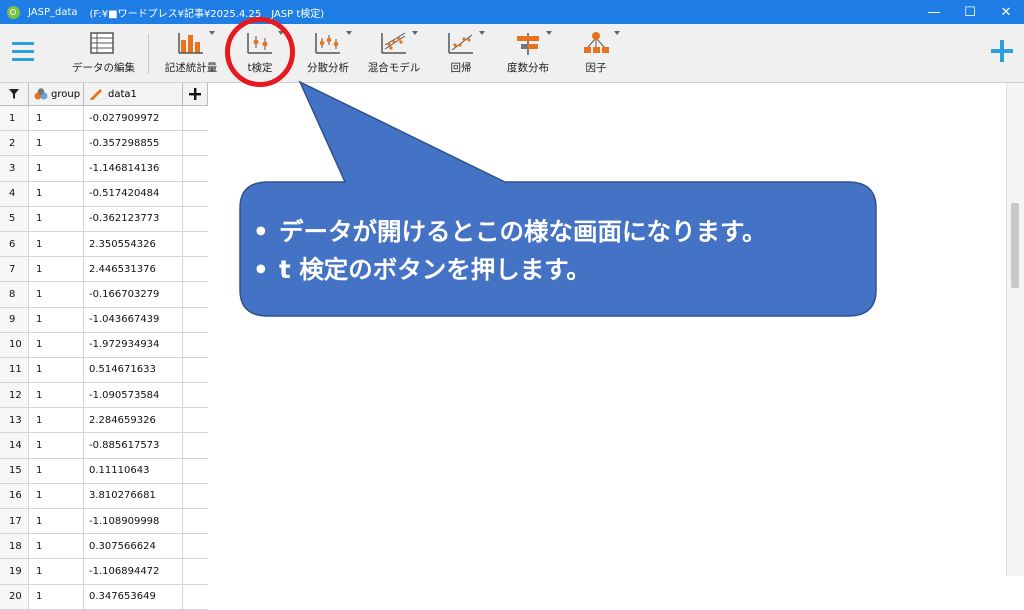  I want to click on callout-line-1: • データが開けるとこの様な画面になります。, so click(510, 232).